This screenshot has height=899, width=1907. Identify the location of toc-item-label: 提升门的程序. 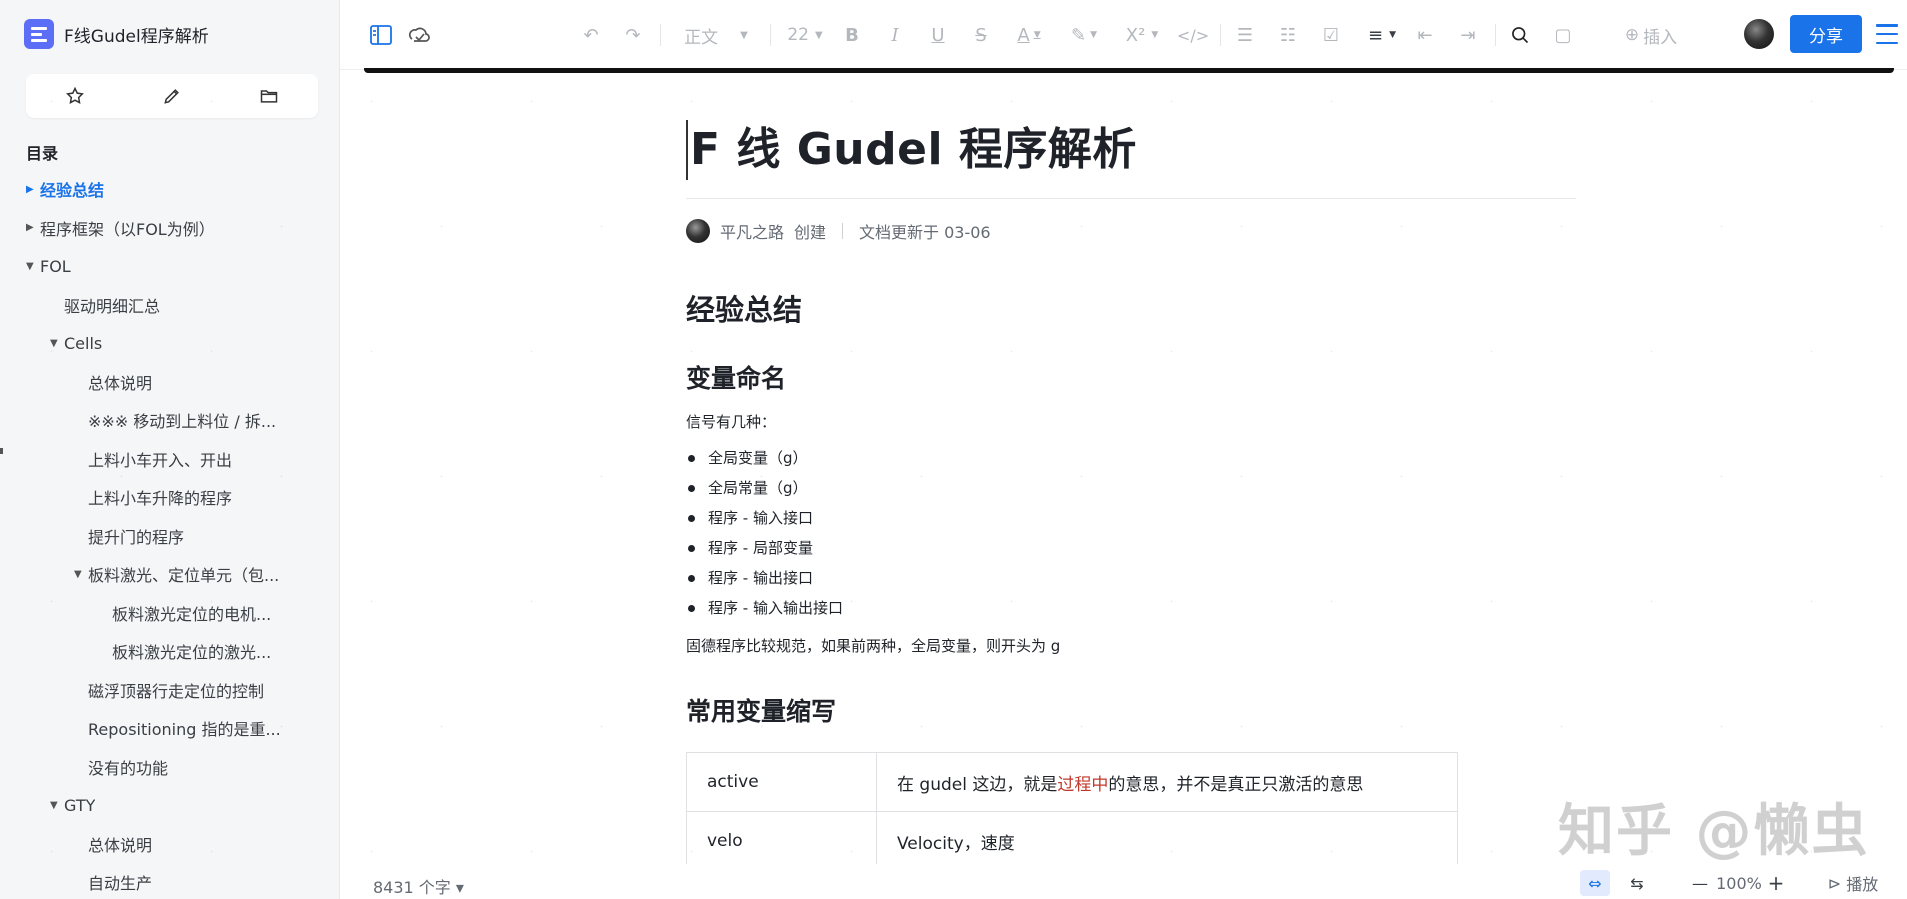
(136, 537).